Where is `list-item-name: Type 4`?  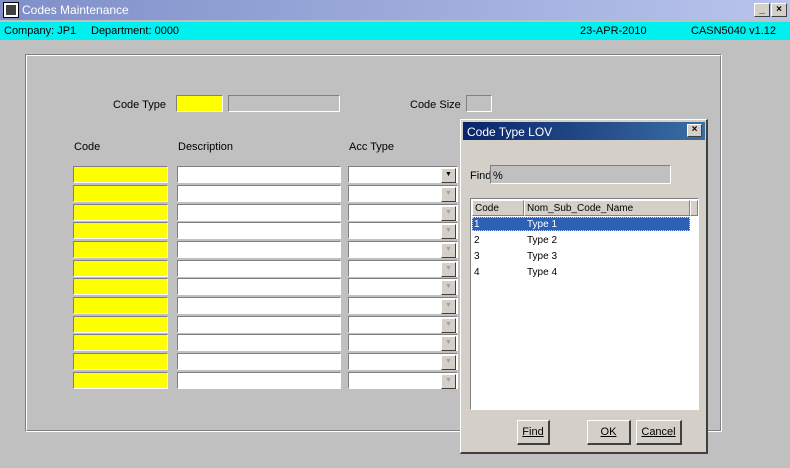
list-item-name: Type 4 is located at coordinates (542, 272).